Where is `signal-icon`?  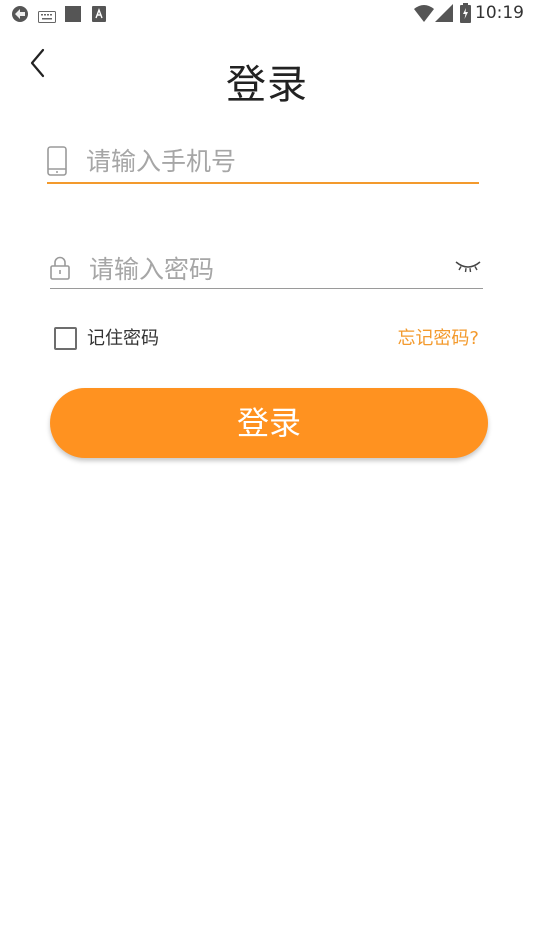 signal-icon is located at coordinates (444, 15).